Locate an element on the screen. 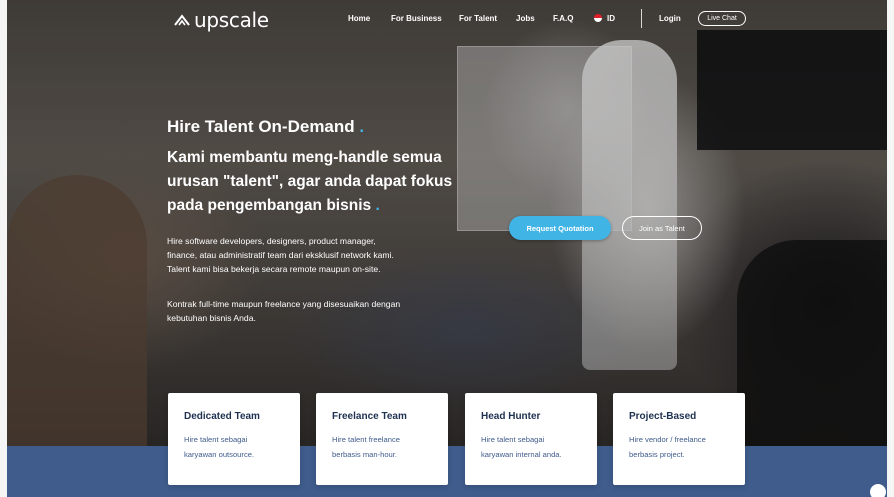 The image size is (894, 497). nav-login: Login is located at coordinates (670, 18).